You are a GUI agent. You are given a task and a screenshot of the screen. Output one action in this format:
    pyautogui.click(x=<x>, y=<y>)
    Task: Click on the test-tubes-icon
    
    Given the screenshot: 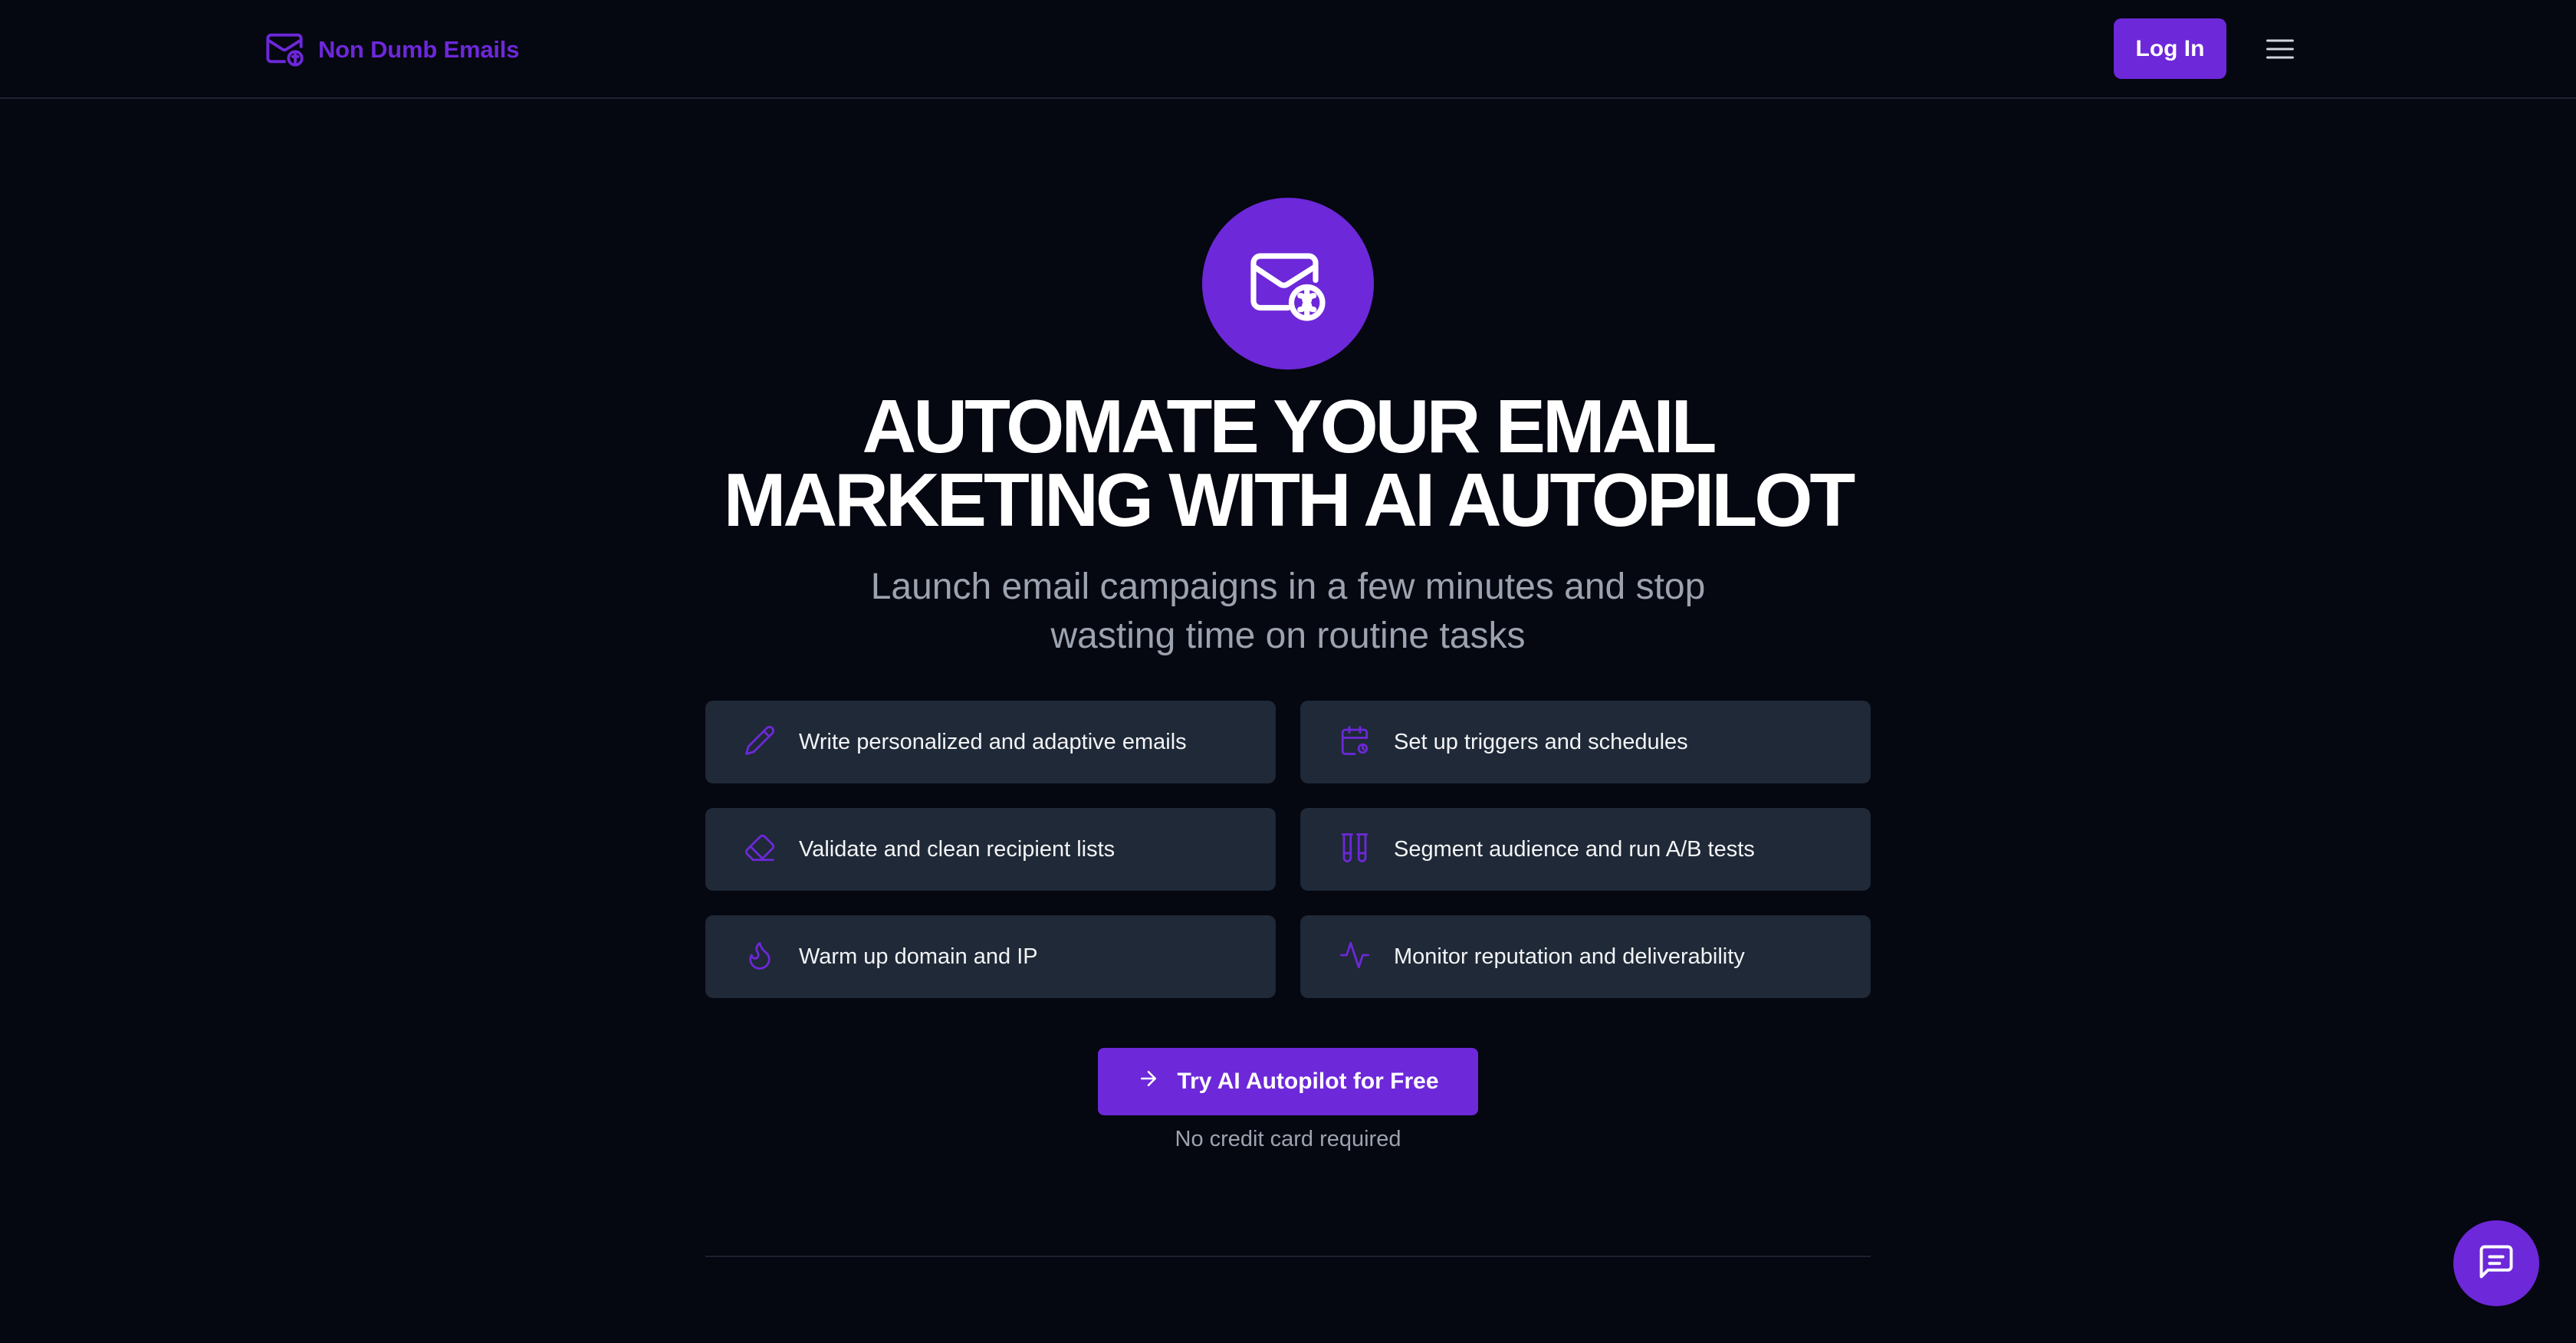 What is the action you would take?
    pyautogui.click(x=1355, y=850)
    